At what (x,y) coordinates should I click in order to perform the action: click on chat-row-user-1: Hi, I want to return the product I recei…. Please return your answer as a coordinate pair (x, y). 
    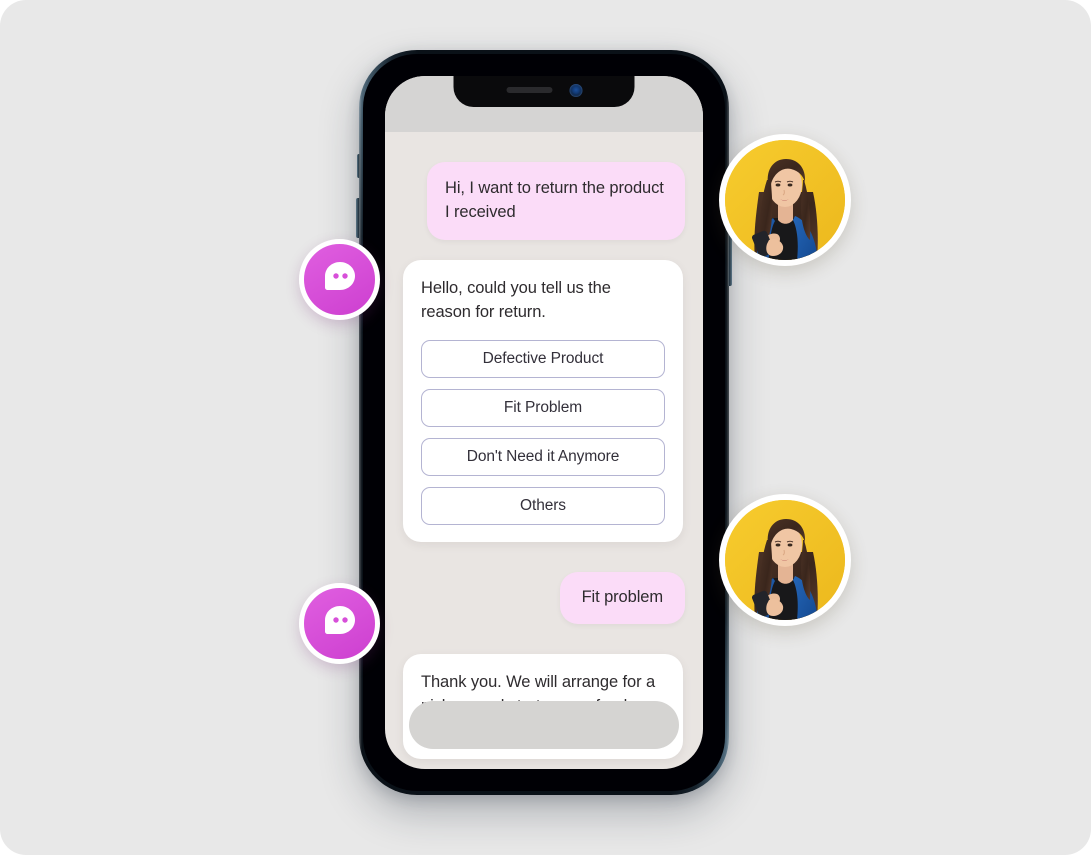
    Looking at the image, I should click on (544, 201).